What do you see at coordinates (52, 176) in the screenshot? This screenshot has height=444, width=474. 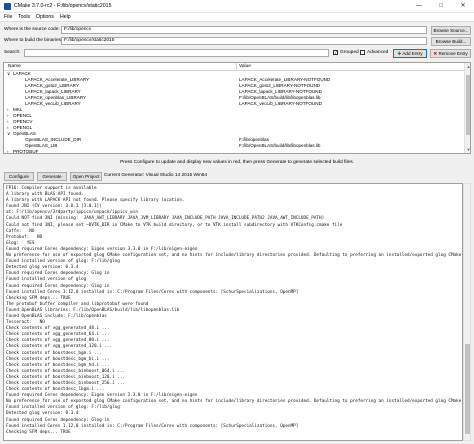 I see `generate-button: Generate` at bounding box center [52, 176].